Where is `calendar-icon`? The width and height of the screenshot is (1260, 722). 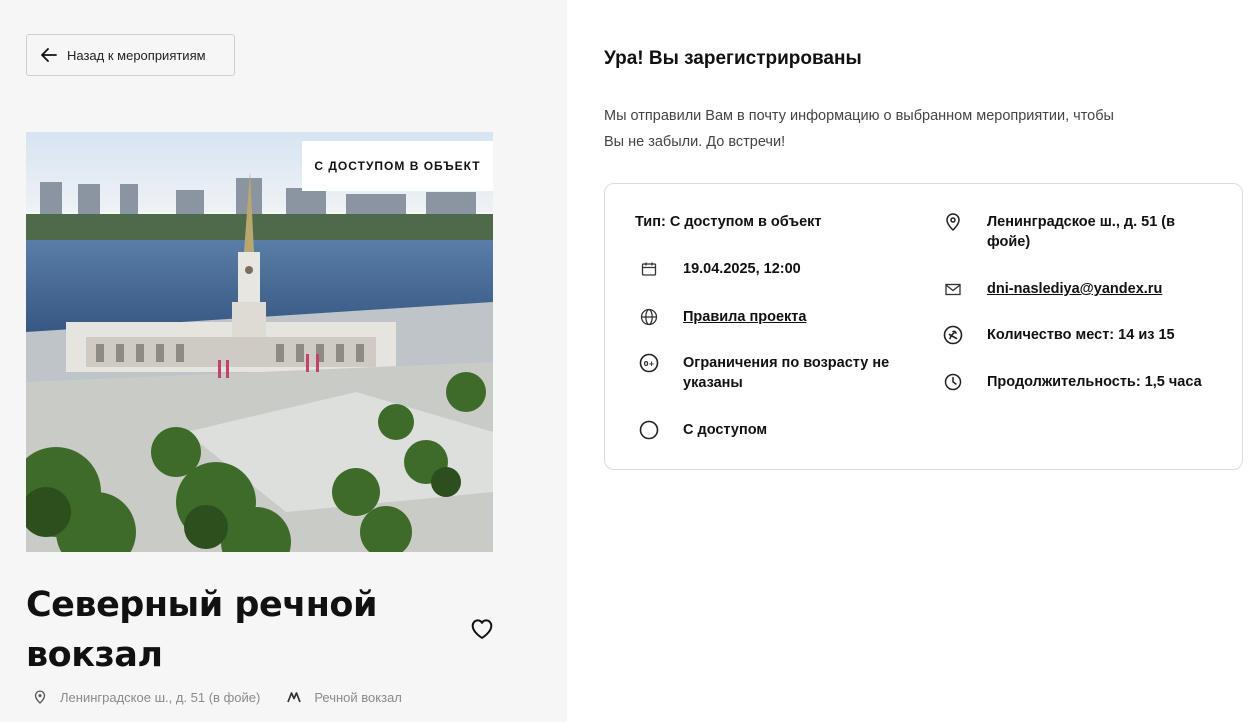
calendar-icon is located at coordinates (649, 269).